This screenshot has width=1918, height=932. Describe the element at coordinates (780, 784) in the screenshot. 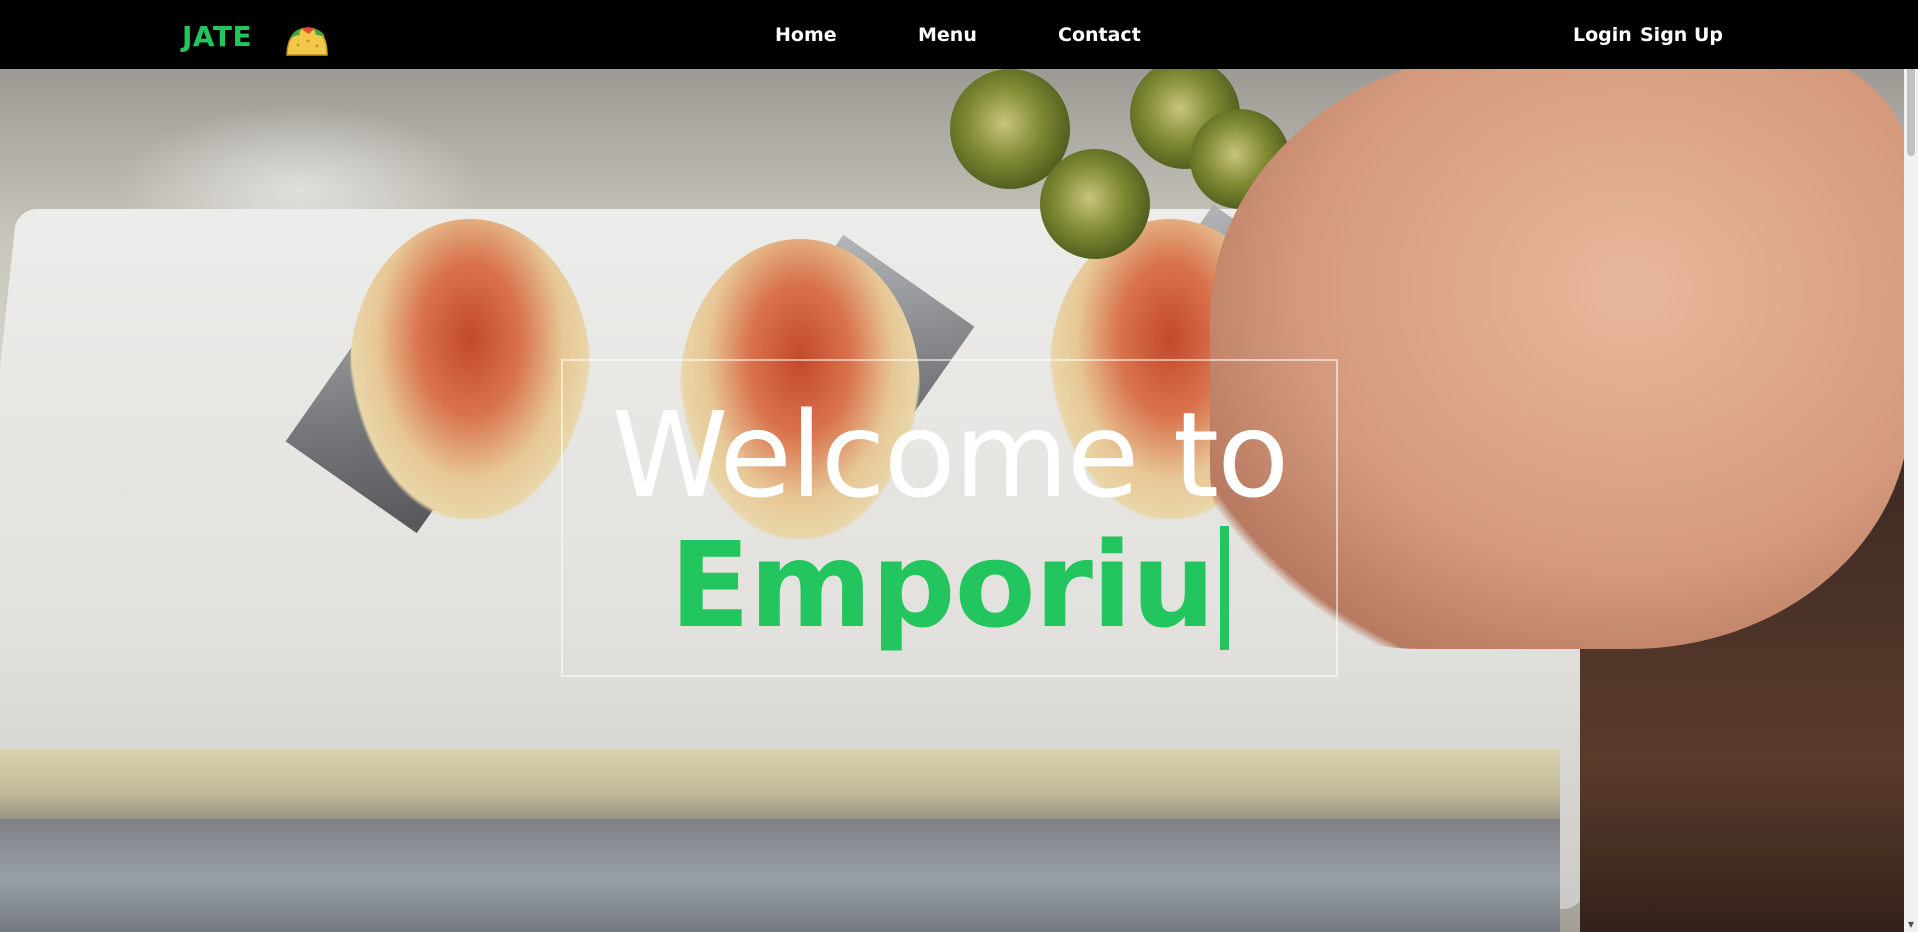

I see `board-edge` at that location.